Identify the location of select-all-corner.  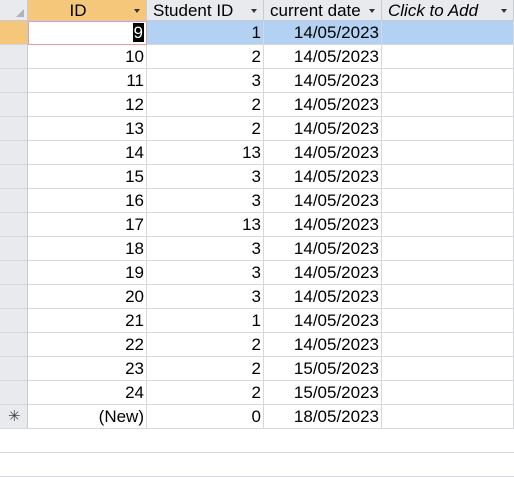
(14, 10).